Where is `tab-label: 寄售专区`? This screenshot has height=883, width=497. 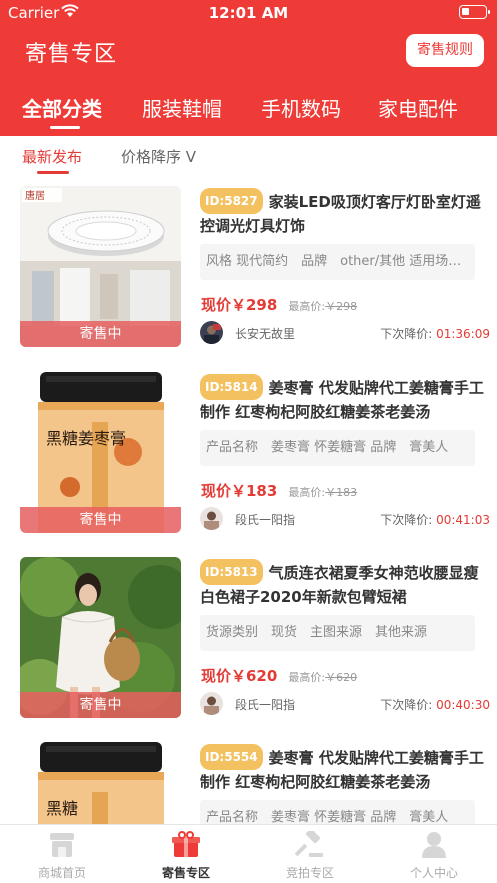
tab-label: 寄售专区 is located at coordinates (185, 873).